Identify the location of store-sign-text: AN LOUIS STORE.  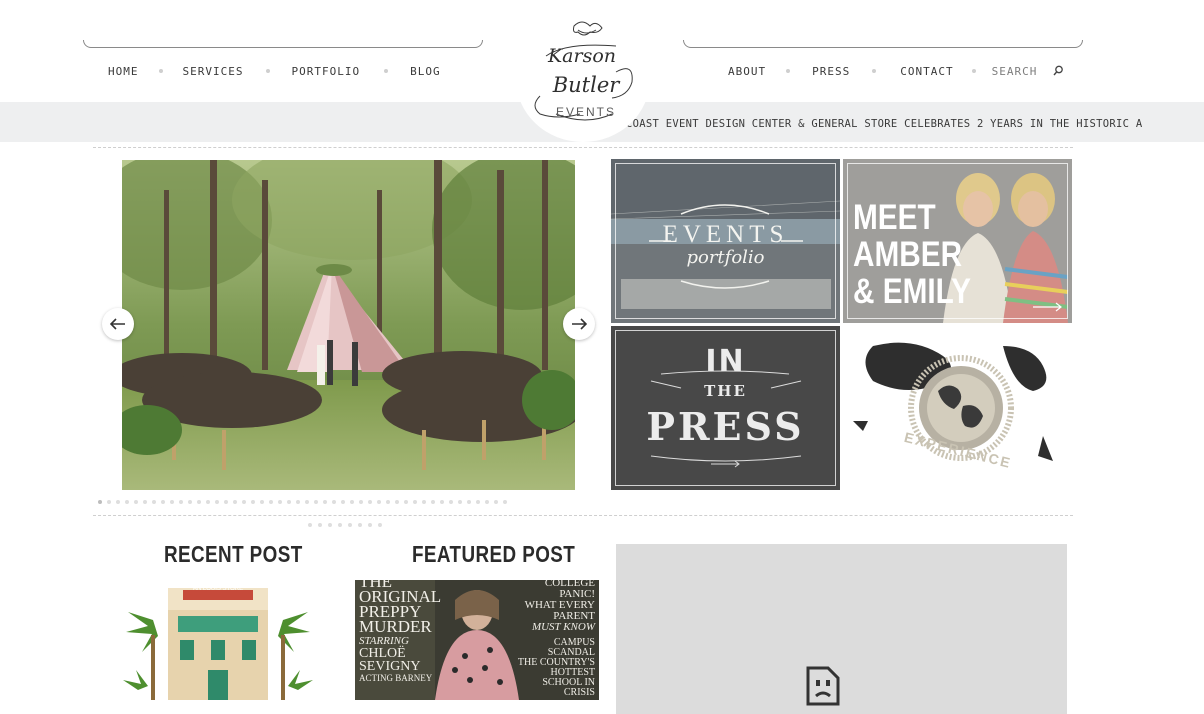
(218, 589).